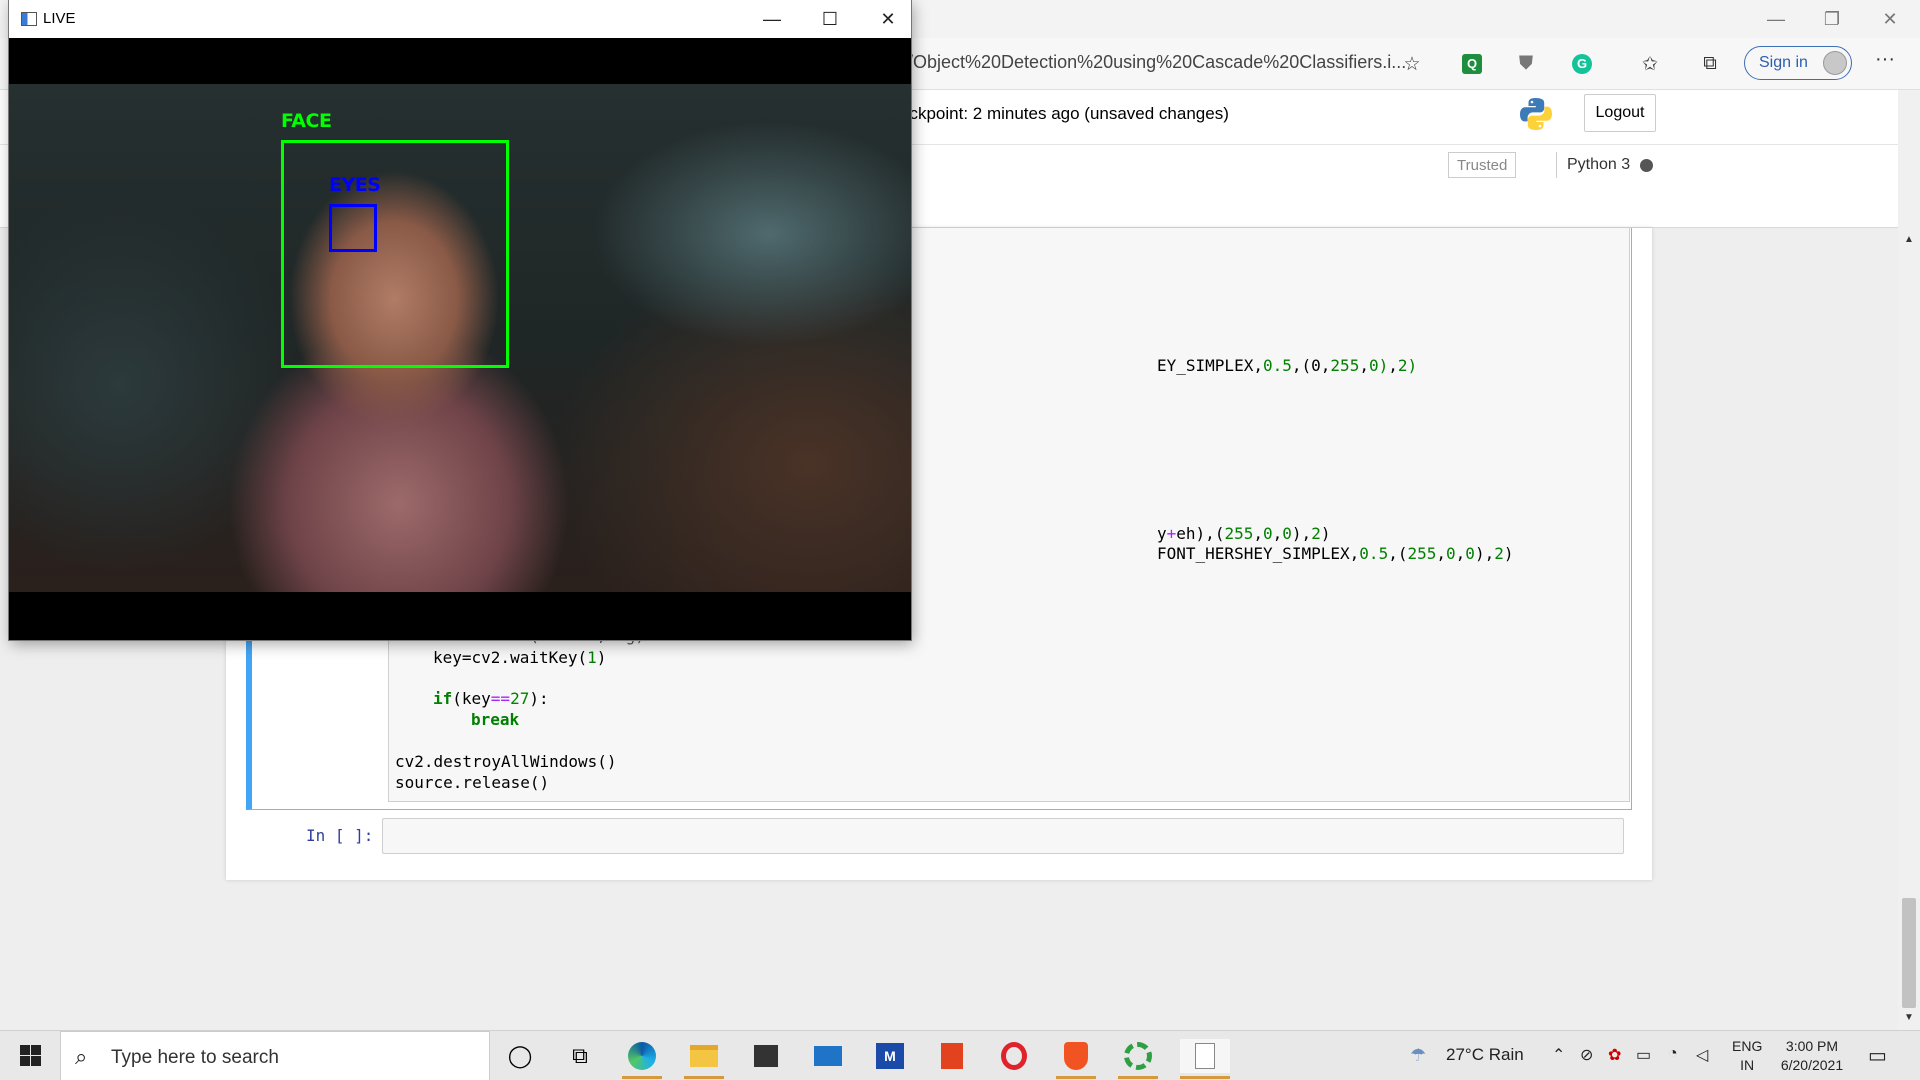 This screenshot has width=1920, height=1080. Describe the element at coordinates (1526, 64) in the screenshot. I see `shield-extension-icon: ⛊` at that location.